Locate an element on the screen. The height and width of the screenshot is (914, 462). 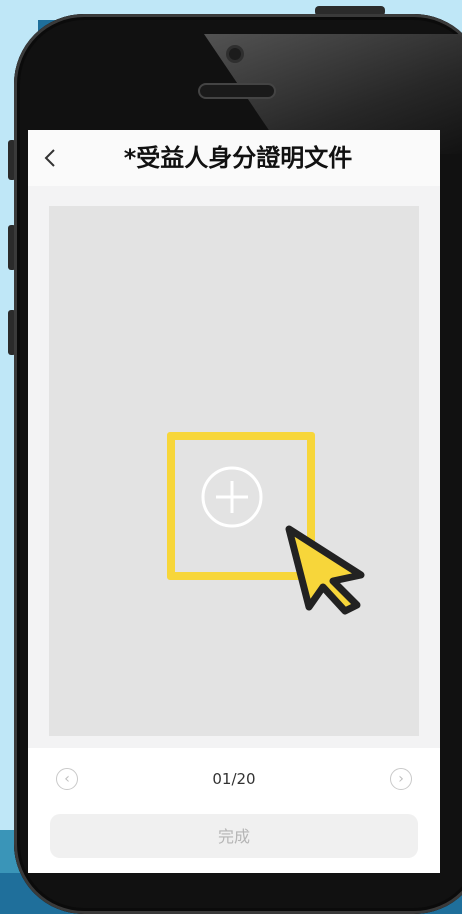
done-button: 完成 is located at coordinates (234, 836).